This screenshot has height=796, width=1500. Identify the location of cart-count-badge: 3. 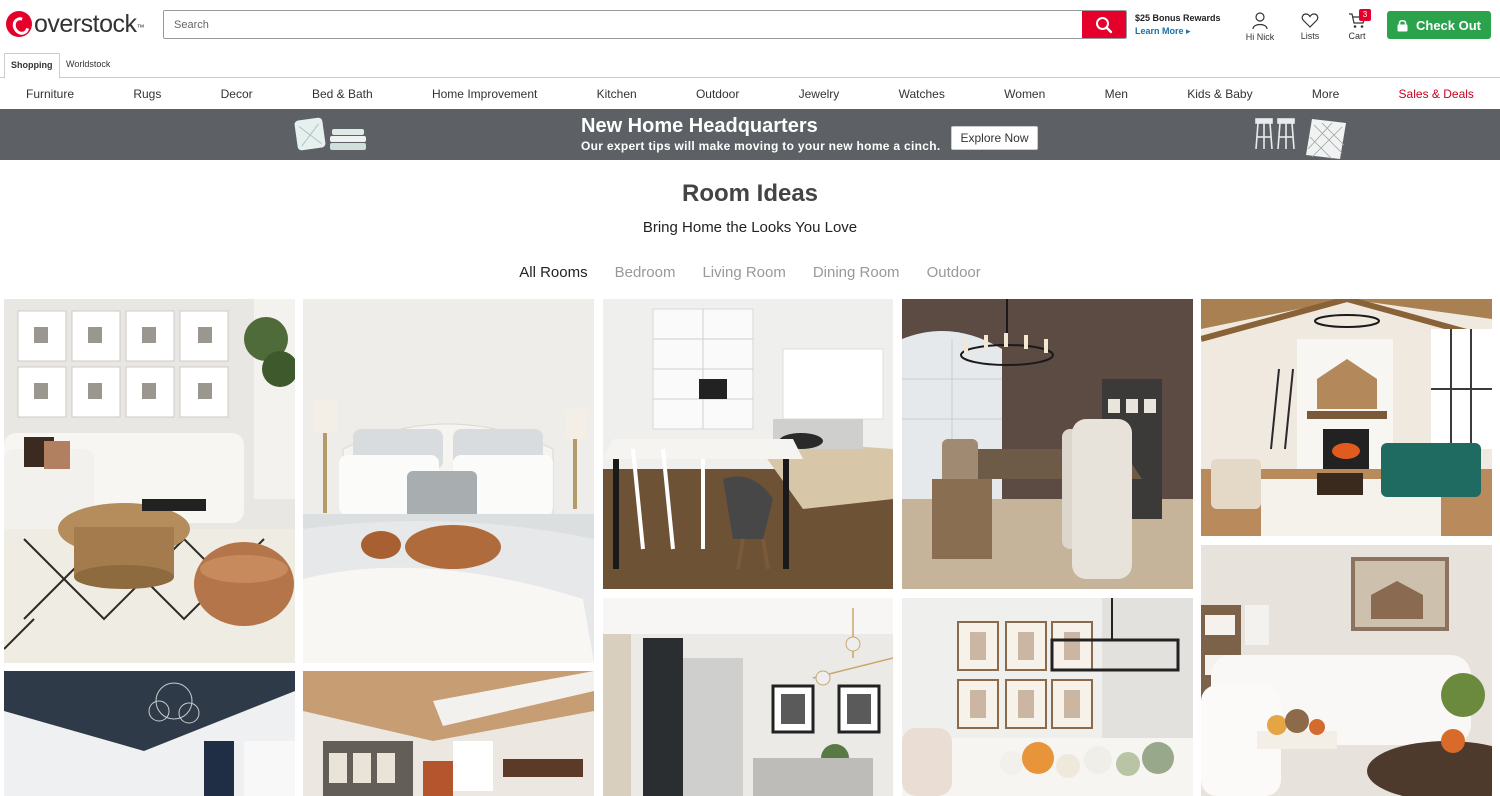
(1365, 15).